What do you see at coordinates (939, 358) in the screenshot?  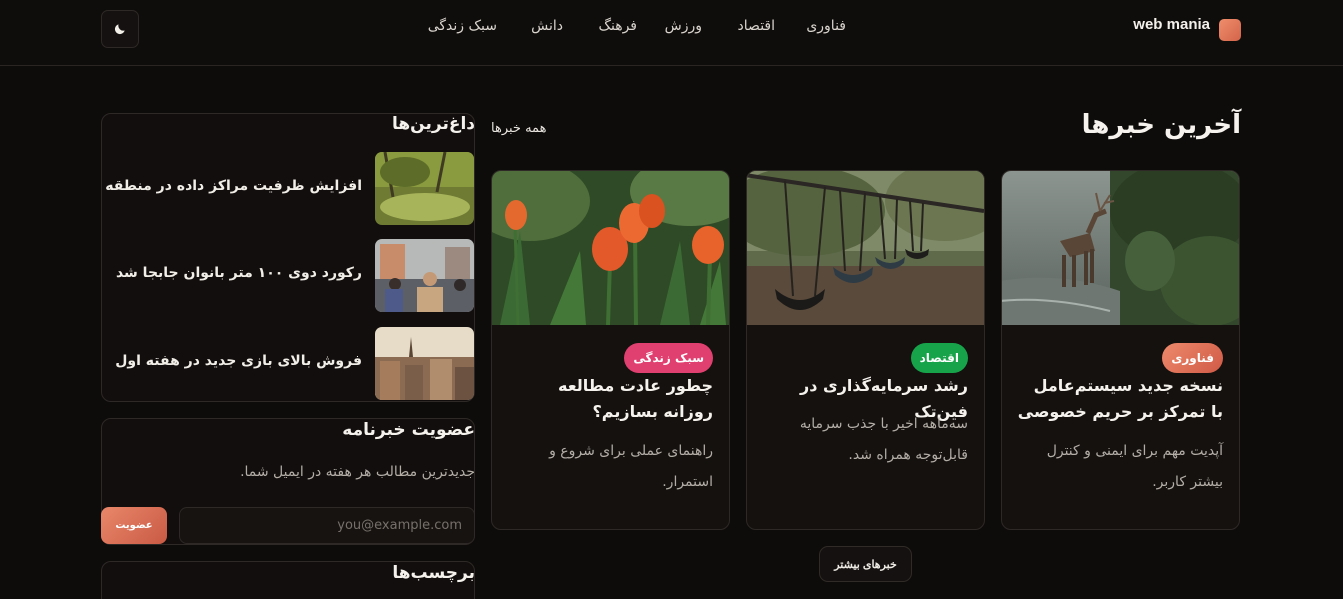 I see `category-badge: اقتصاد` at bounding box center [939, 358].